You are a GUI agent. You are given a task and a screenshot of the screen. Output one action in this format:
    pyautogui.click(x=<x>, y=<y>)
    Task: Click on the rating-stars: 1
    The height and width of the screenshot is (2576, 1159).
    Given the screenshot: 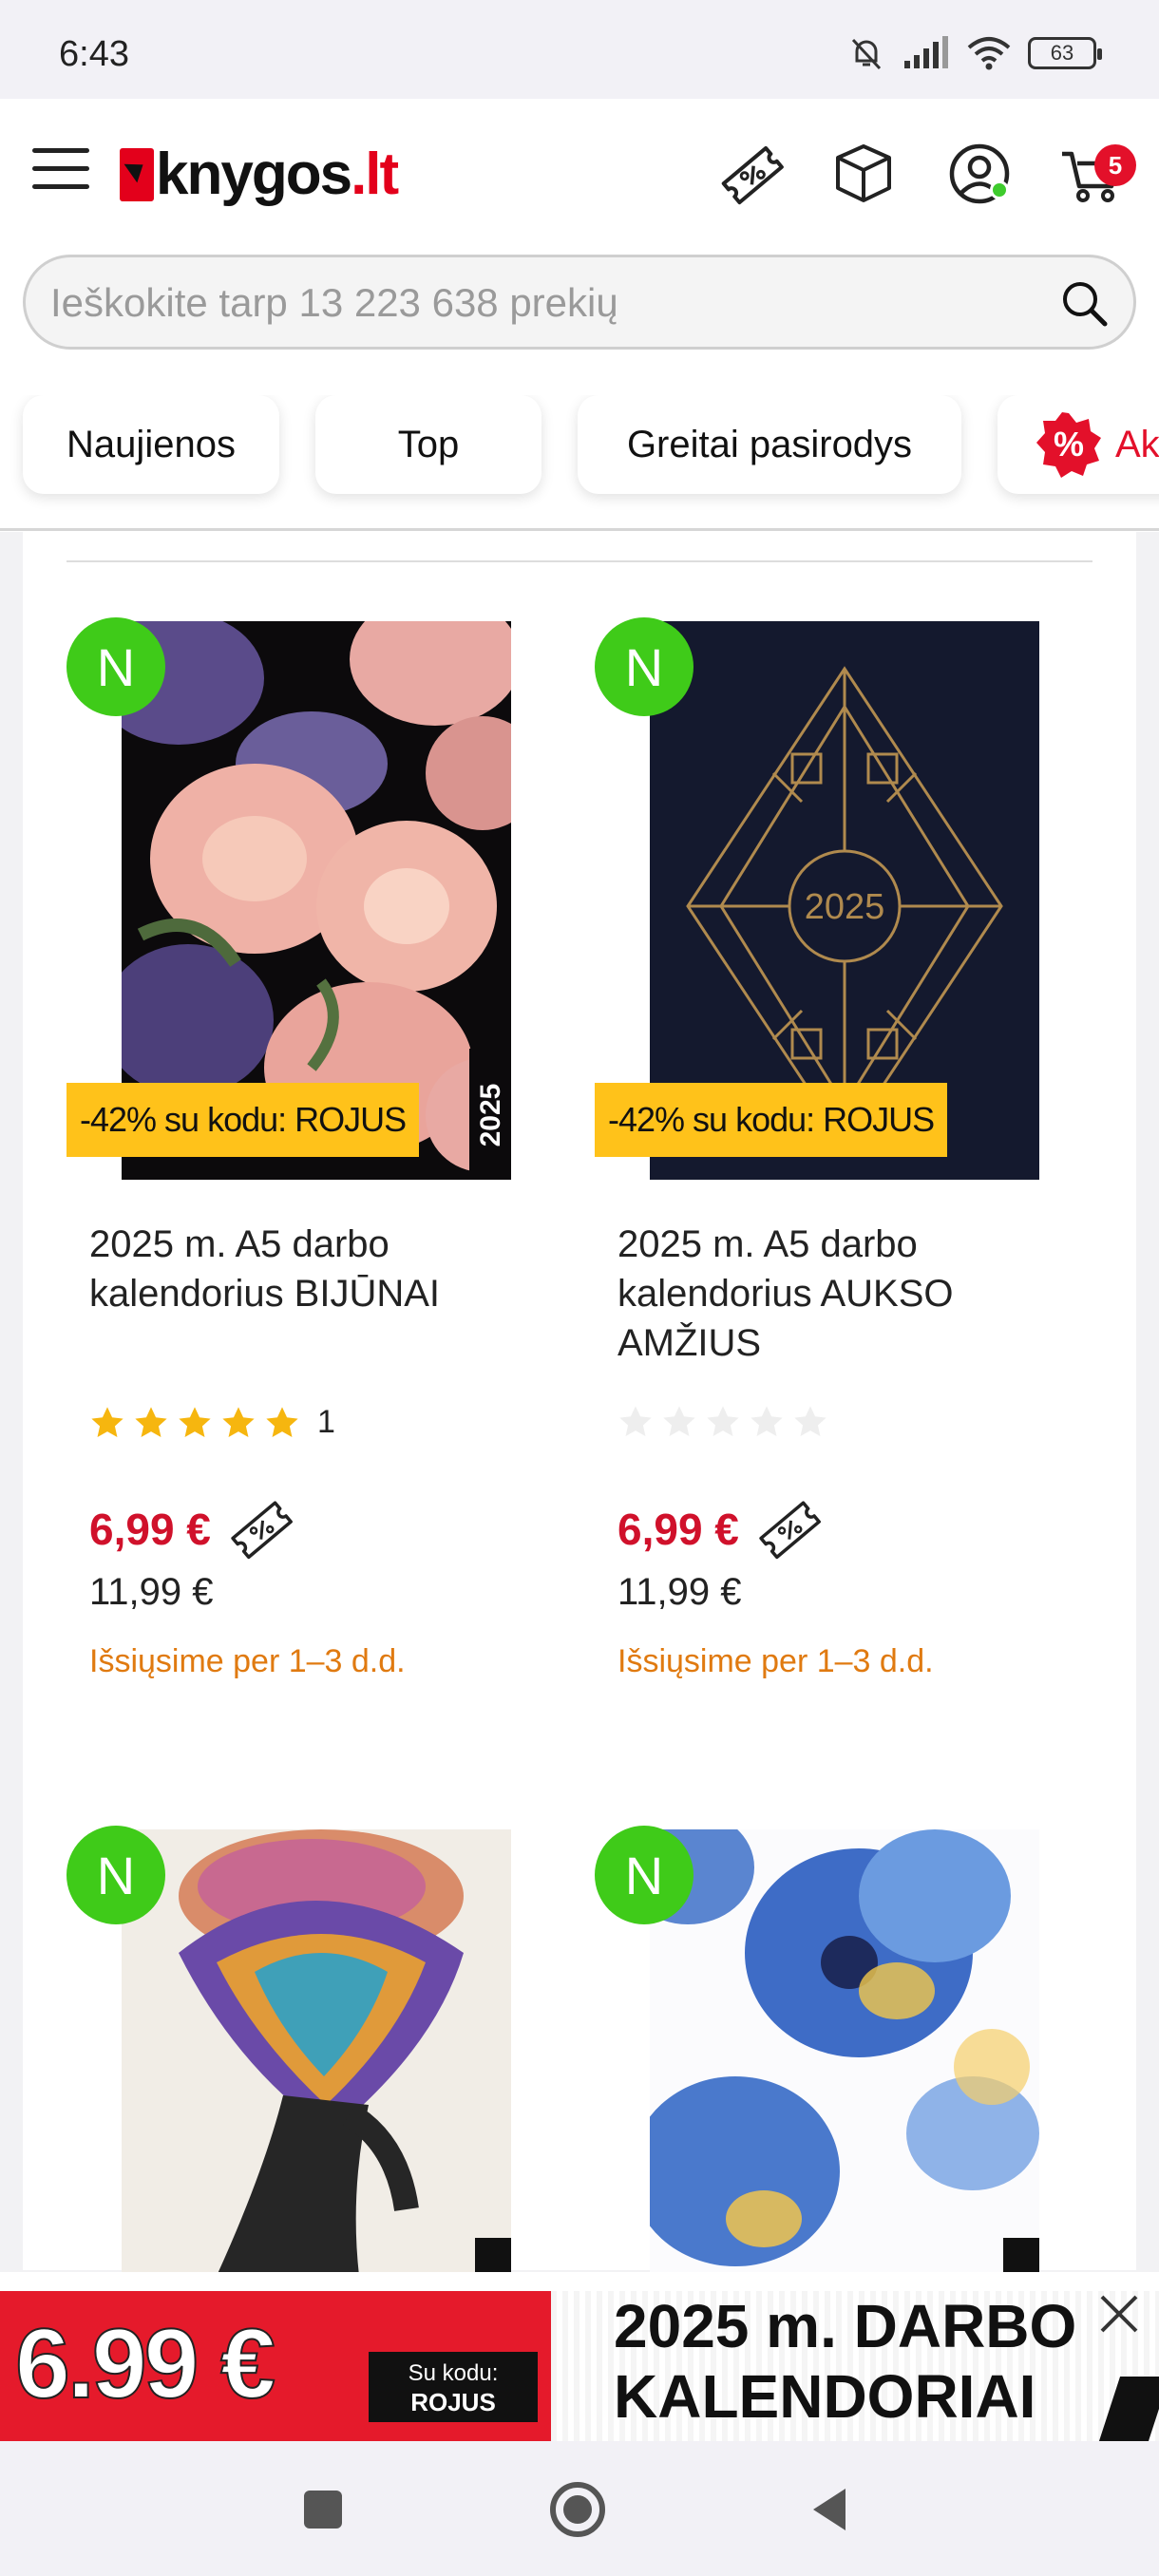 What is the action you would take?
    pyautogui.click(x=212, y=1422)
    